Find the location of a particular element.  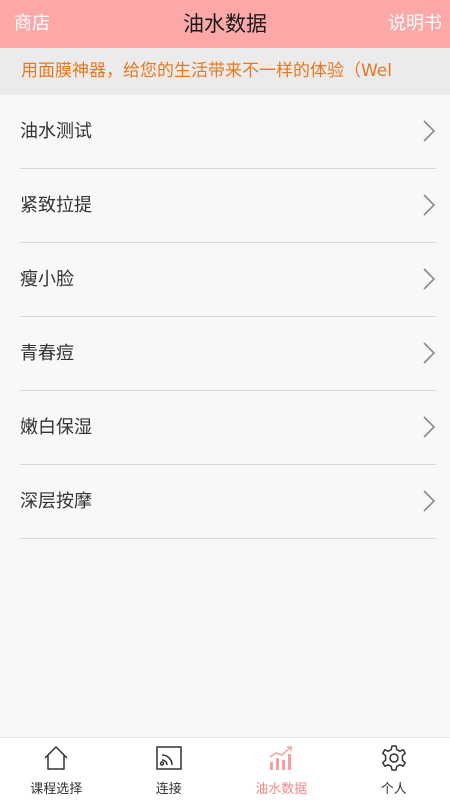

list-item-oil-water-test: 油水测试 is located at coordinates (228, 132).